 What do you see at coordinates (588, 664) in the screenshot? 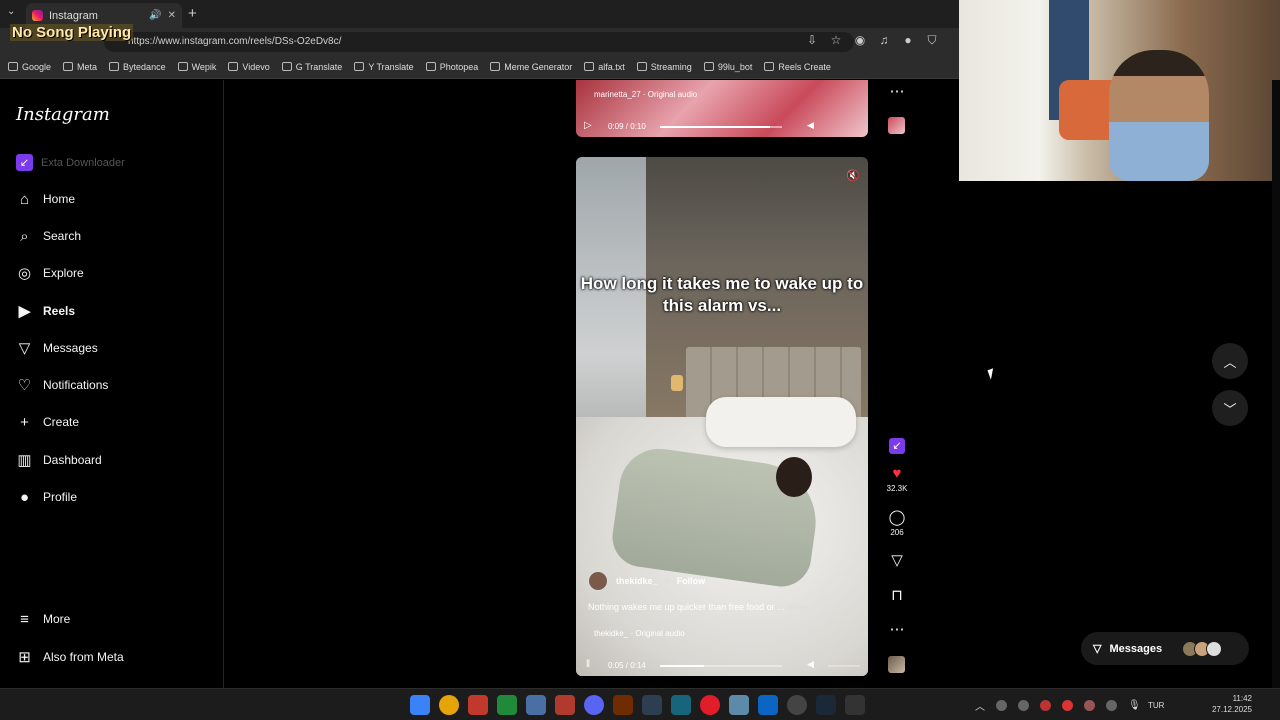
I see `pause-icon: ‖` at bounding box center [588, 664].